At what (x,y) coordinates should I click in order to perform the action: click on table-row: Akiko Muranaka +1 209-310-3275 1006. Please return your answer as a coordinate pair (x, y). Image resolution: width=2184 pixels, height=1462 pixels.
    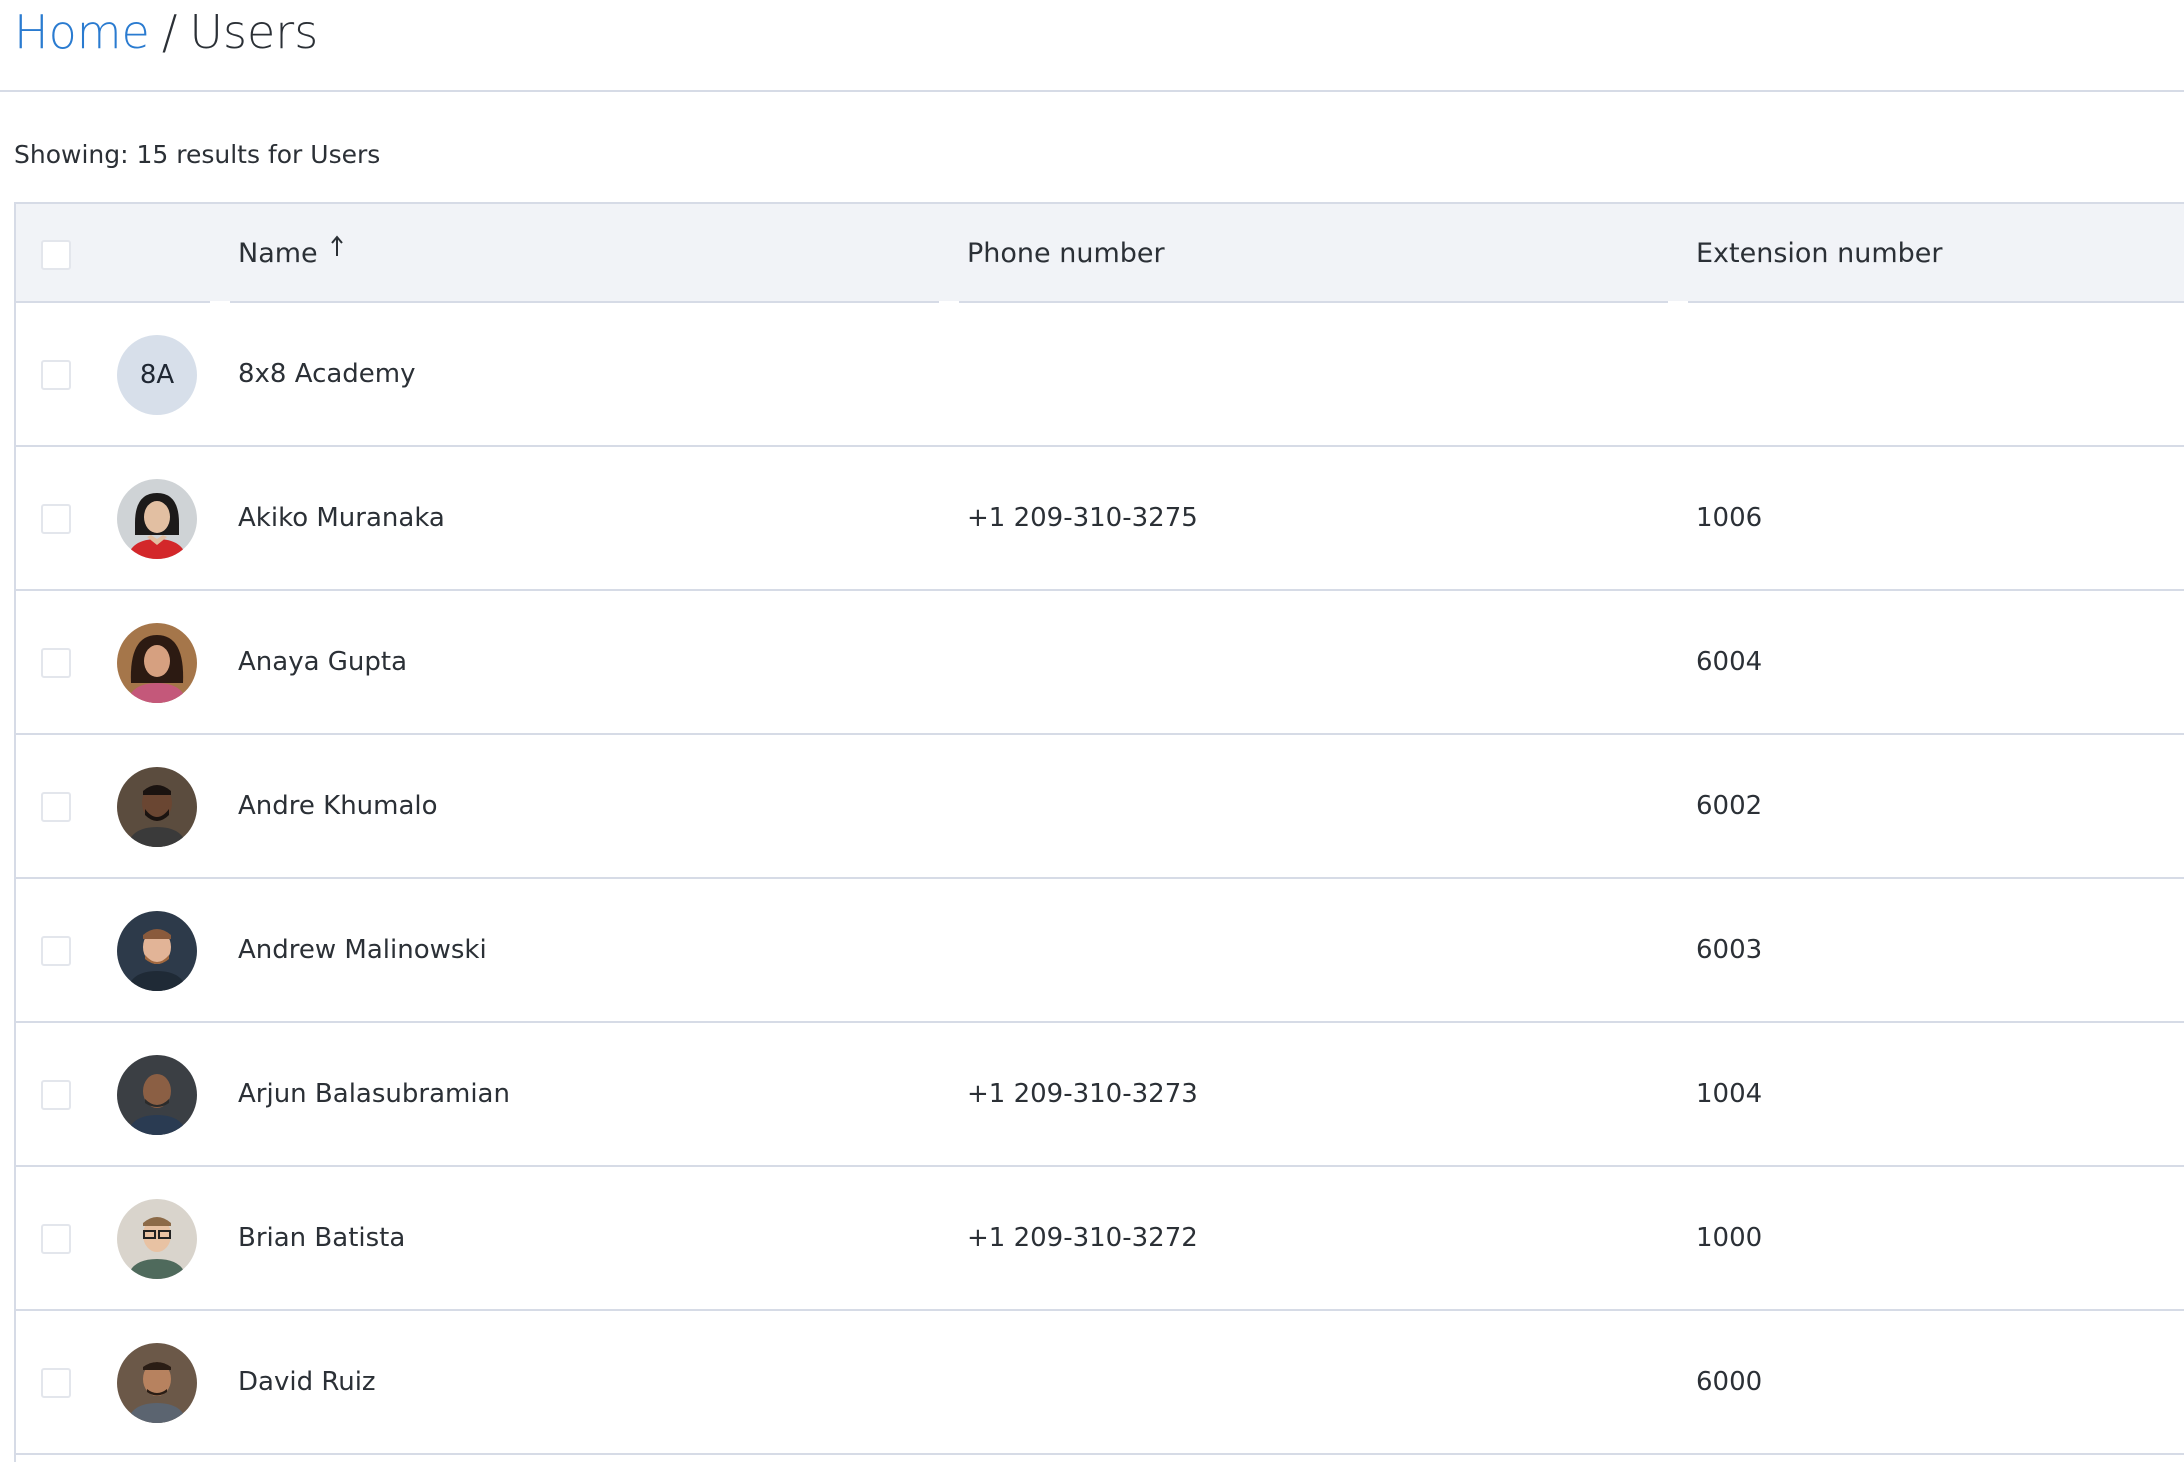
    Looking at the image, I should click on (1100, 519).